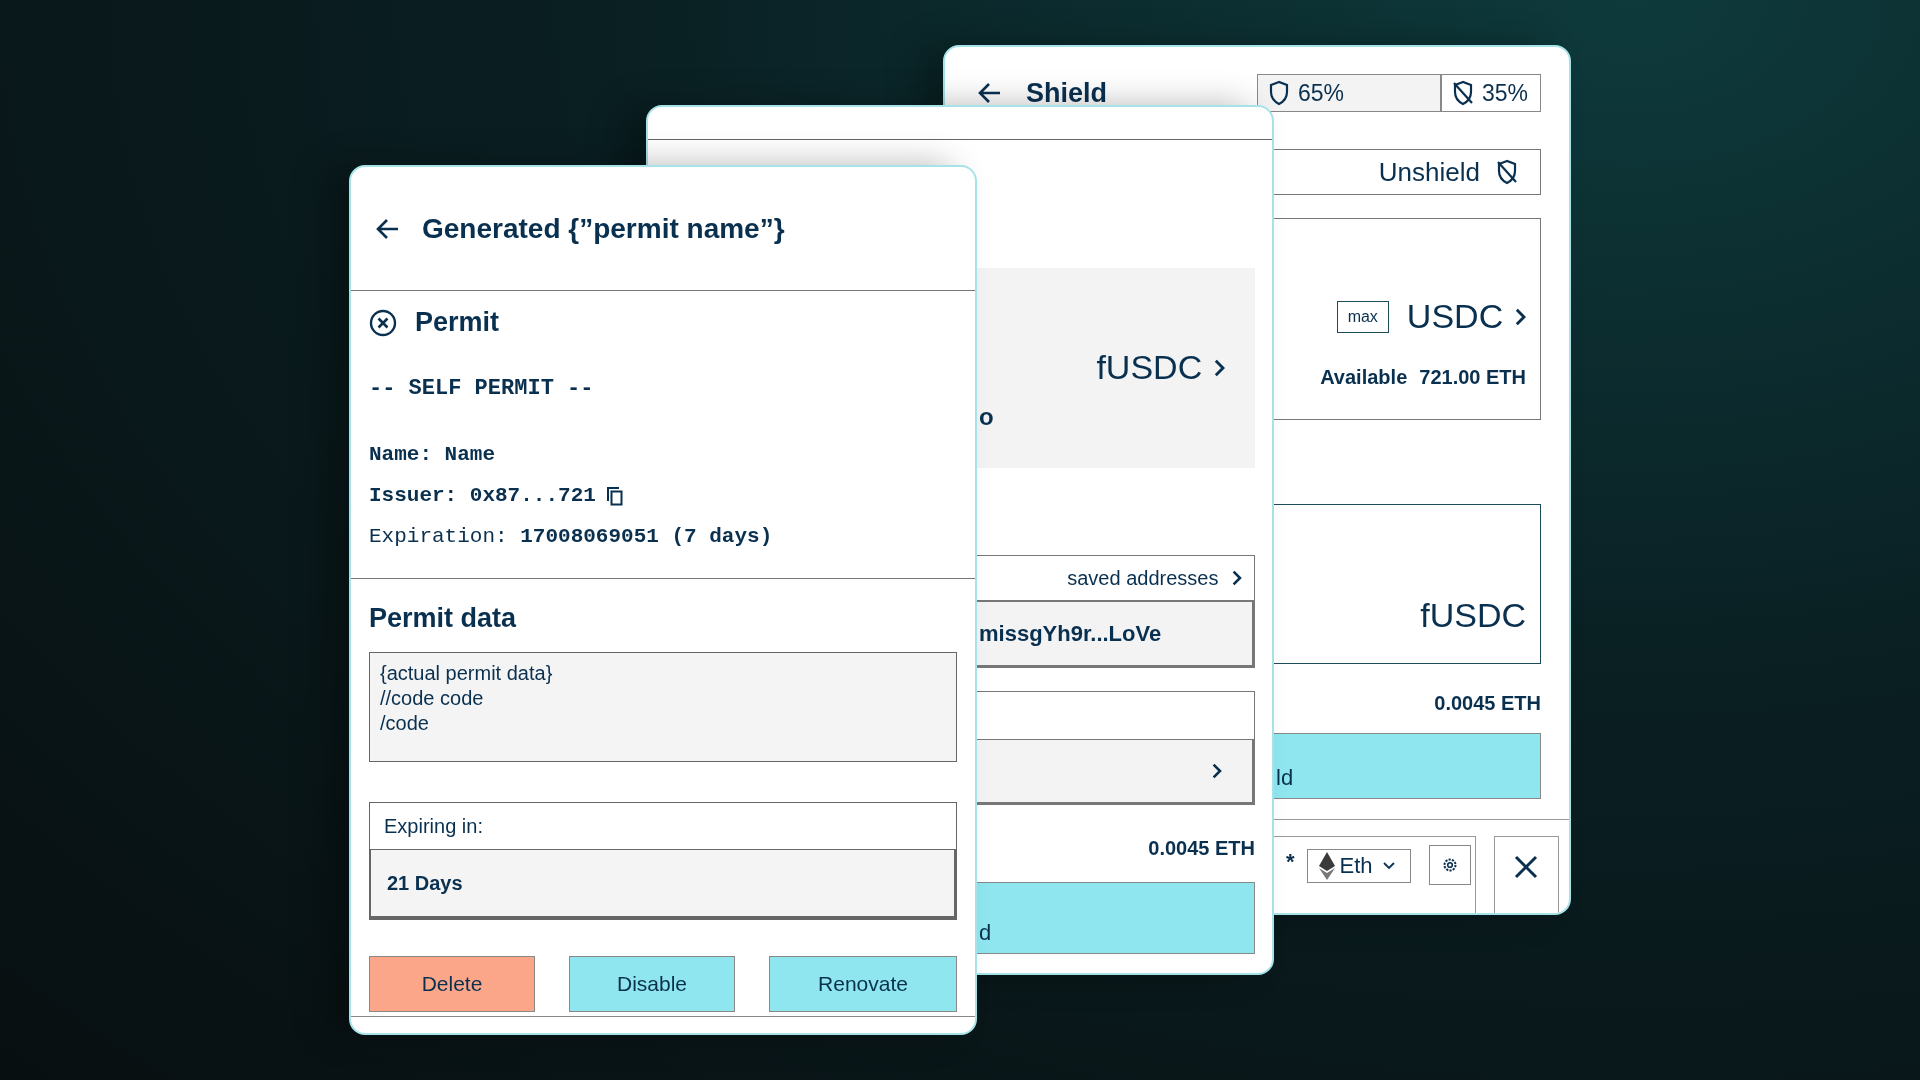 This screenshot has width=1920, height=1080. What do you see at coordinates (1362, 316) in the screenshot?
I see `max-button: max` at bounding box center [1362, 316].